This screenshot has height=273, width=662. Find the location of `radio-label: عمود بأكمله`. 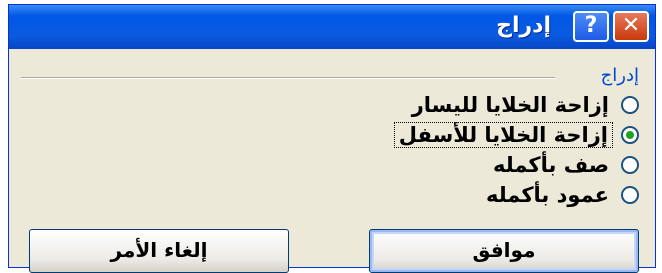

radio-label: عمود بأكمله is located at coordinates (547, 195).